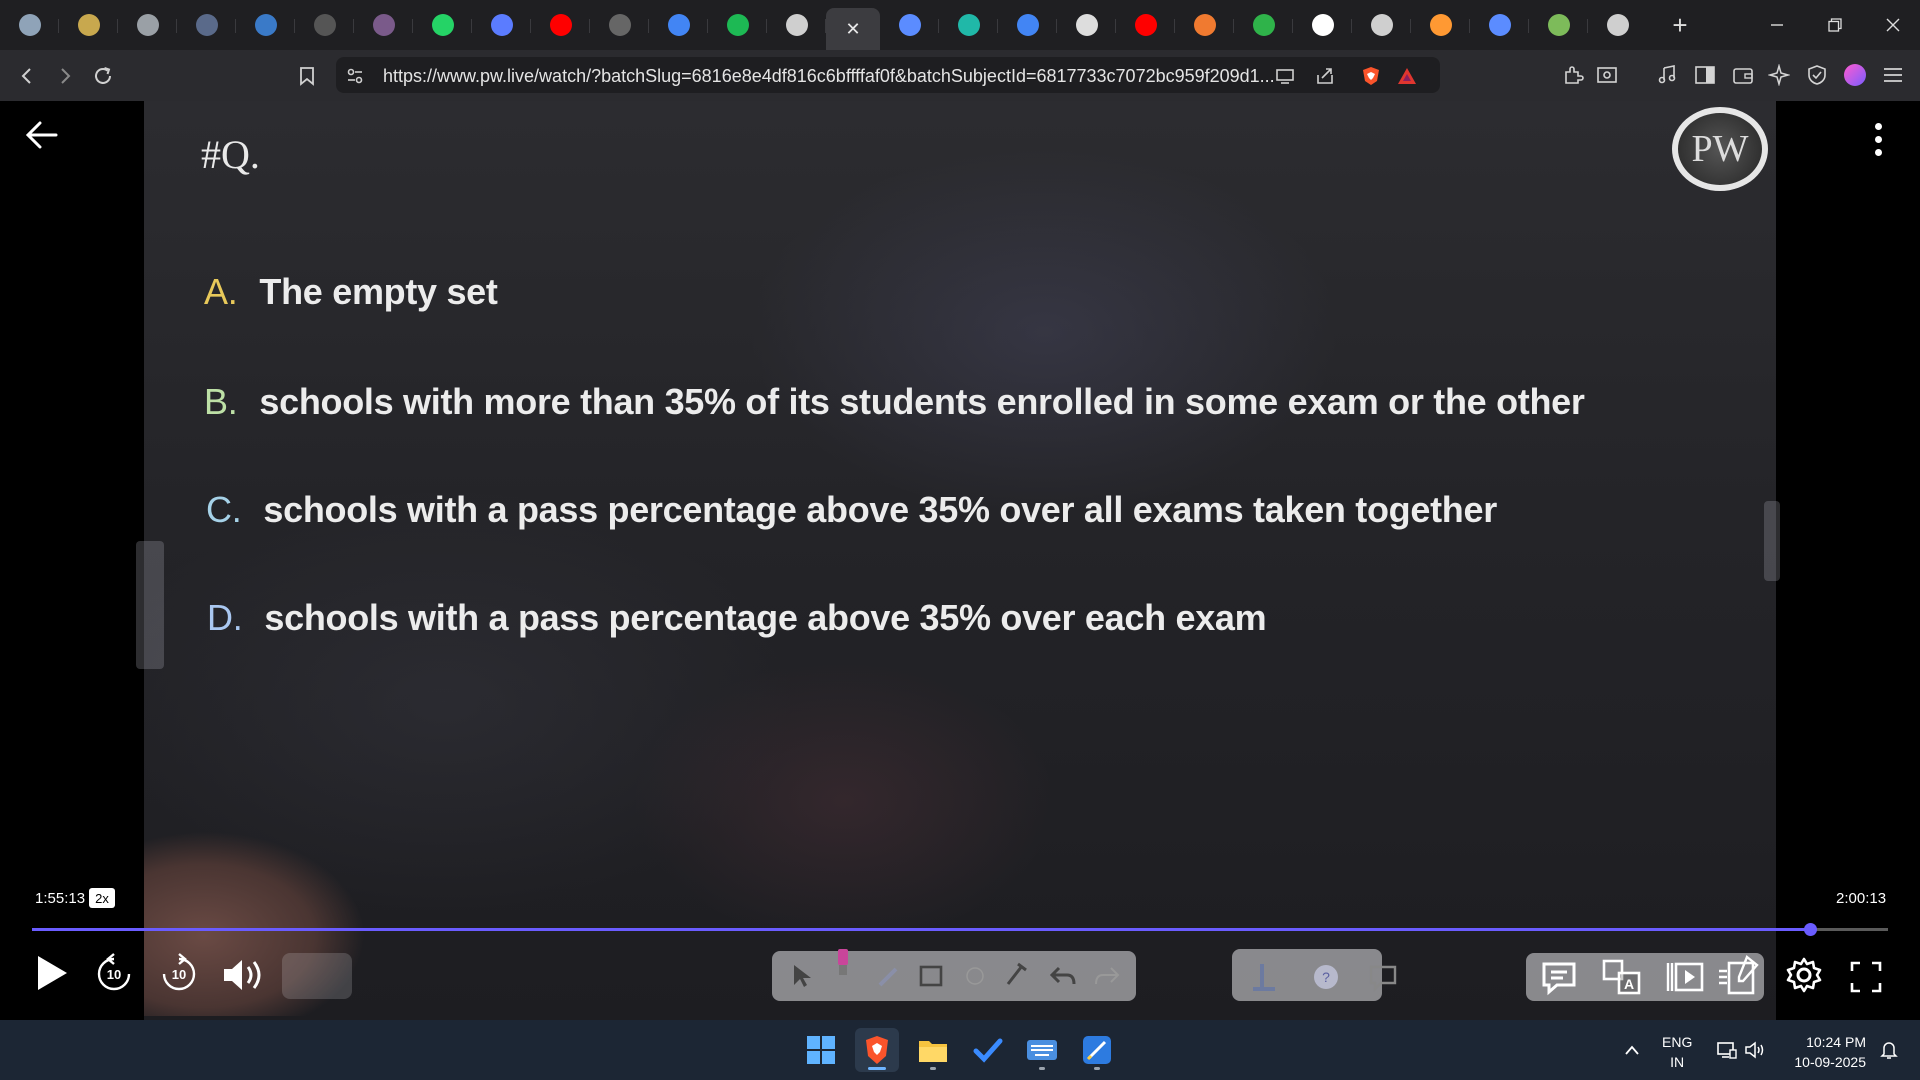  Describe the element at coordinates (1686, 977) in the screenshot. I see `picture-in-picture-button` at that location.